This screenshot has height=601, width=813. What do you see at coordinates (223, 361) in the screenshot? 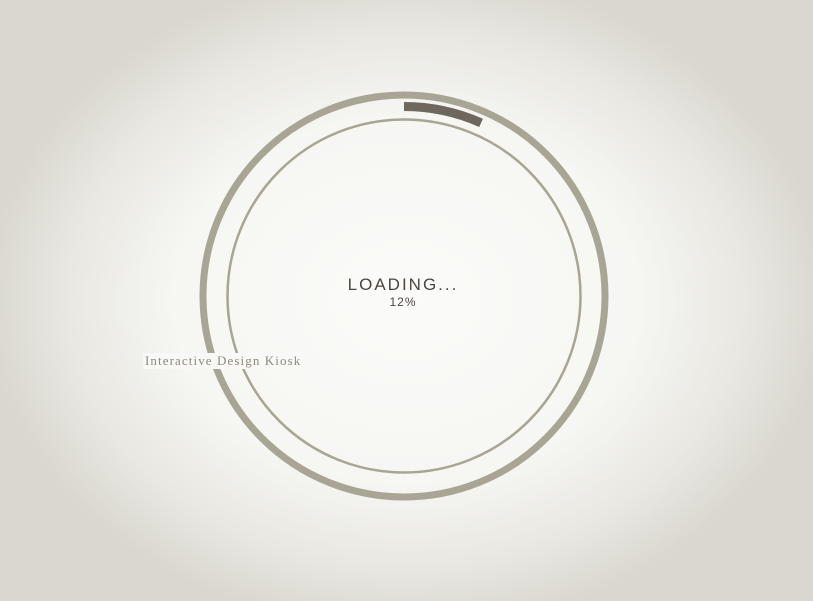
I see `kiosk-title: Interactive Design Kiosk` at bounding box center [223, 361].